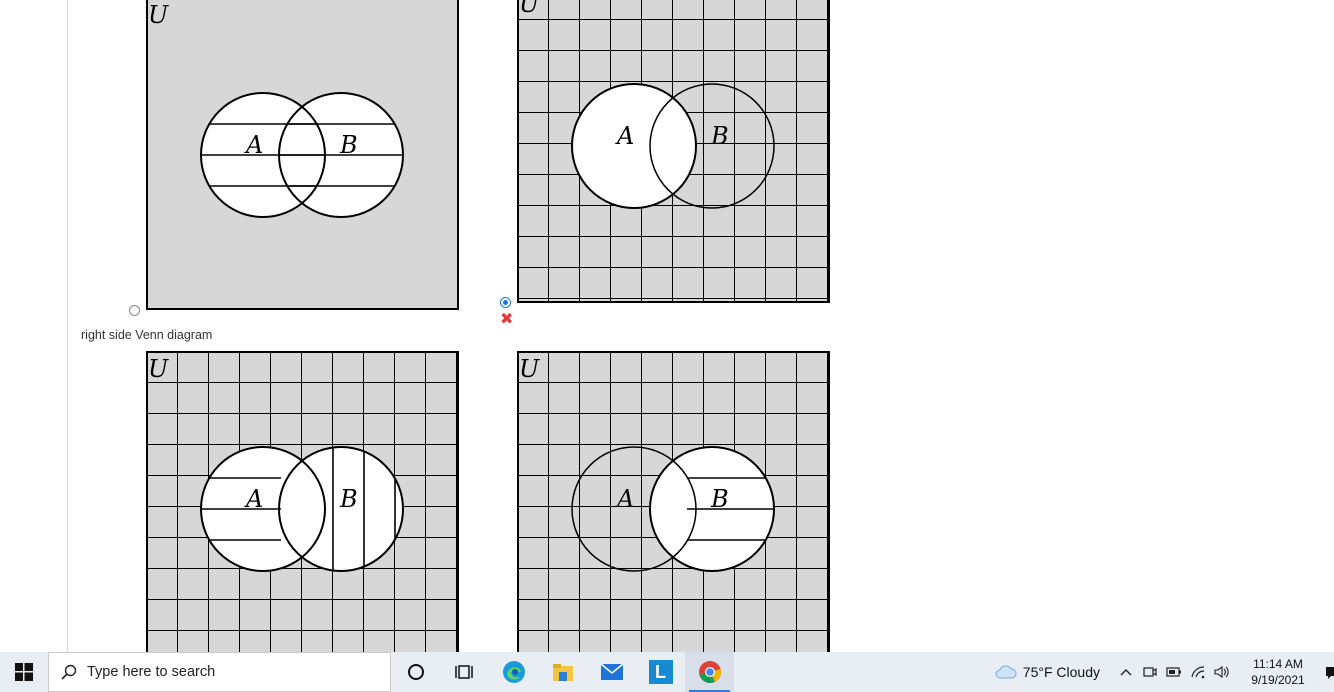 The width and height of the screenshot is (1334, 692). What do you see at coordinates (1325, 672) in the screenshot?
I see `notification-icon` at bounding box center [1325, 672].